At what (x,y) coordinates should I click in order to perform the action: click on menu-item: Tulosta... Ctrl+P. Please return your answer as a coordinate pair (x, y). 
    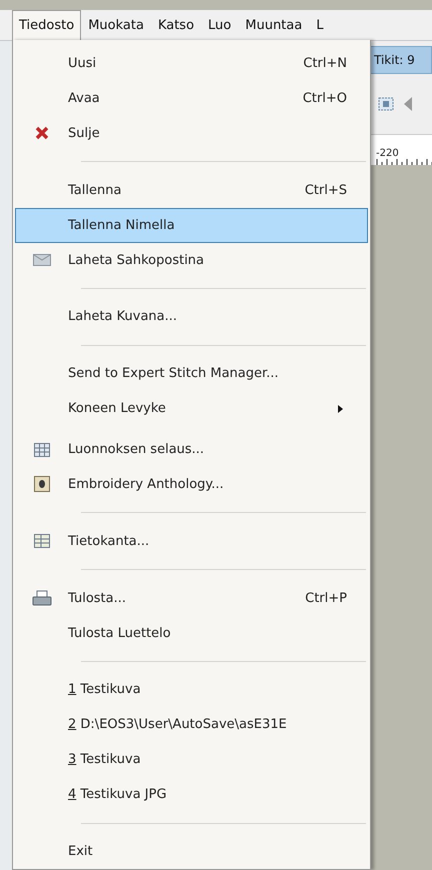
    Looking at the image, I should click on (191, 598).